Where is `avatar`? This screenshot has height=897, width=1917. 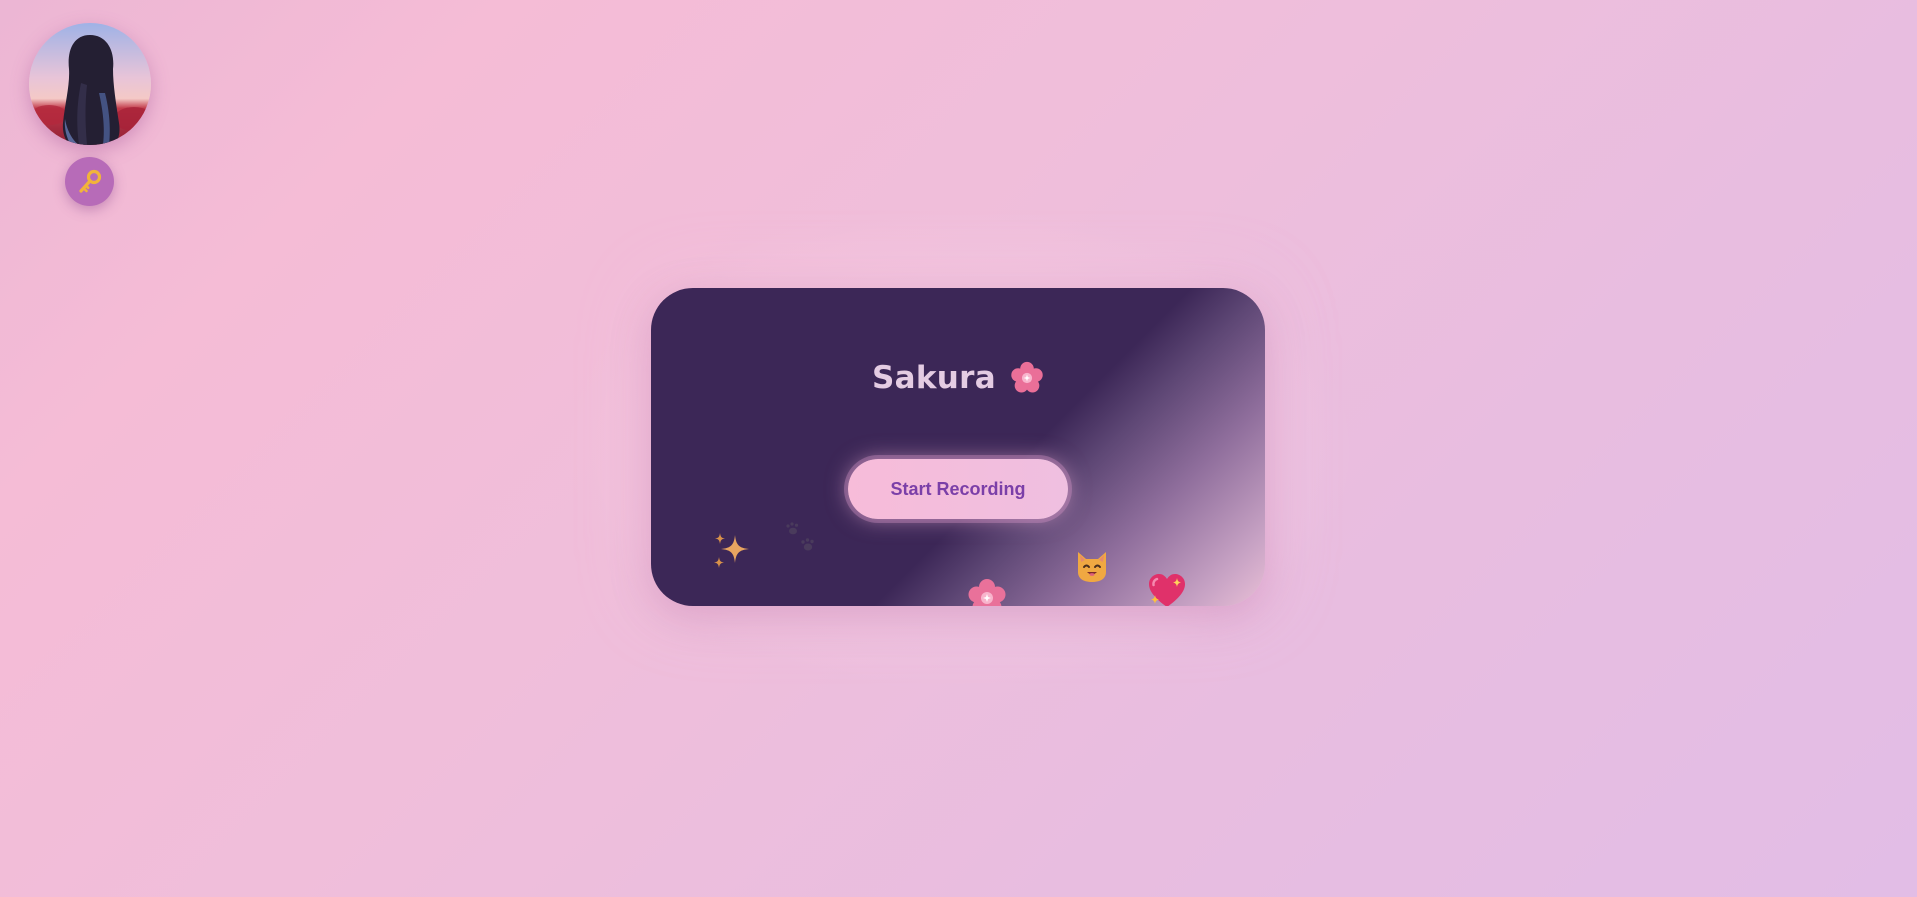
avatar is located at coordinates (90, 84).